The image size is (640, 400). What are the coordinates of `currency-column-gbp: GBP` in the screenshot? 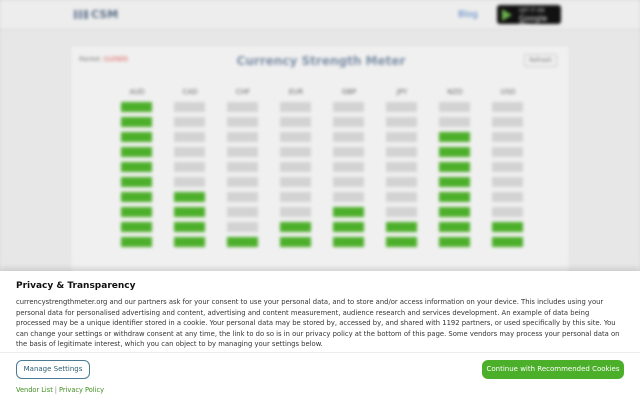 It's located at (349, 170).